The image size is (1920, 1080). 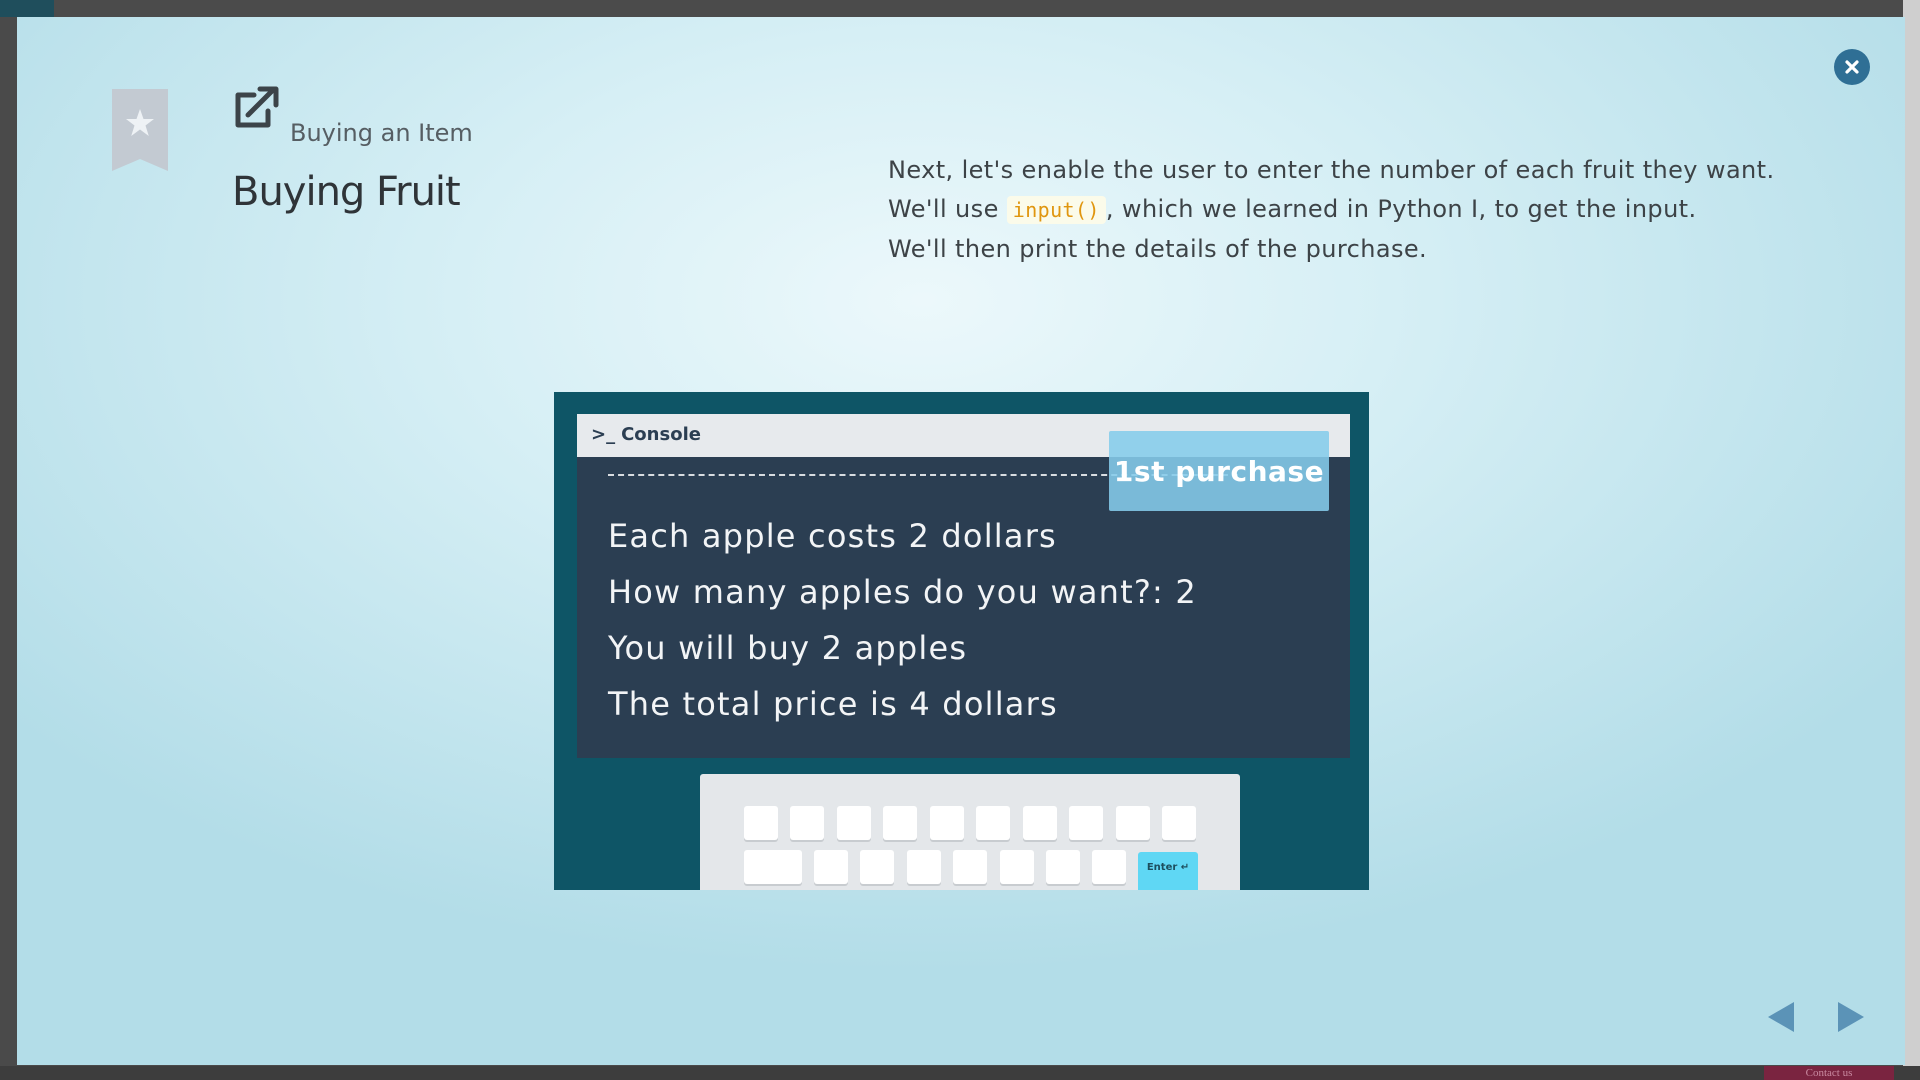 I want to click on external-link-icon, so click(x=256, y=107).